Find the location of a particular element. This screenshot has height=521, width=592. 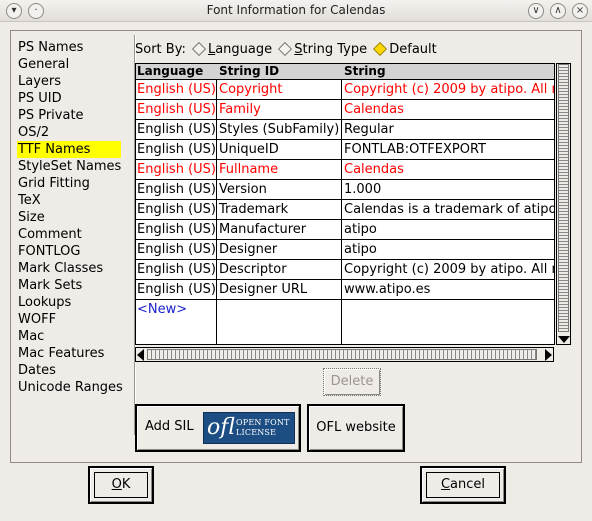

cell-string-id: Family is located at coordinates (279, 109).